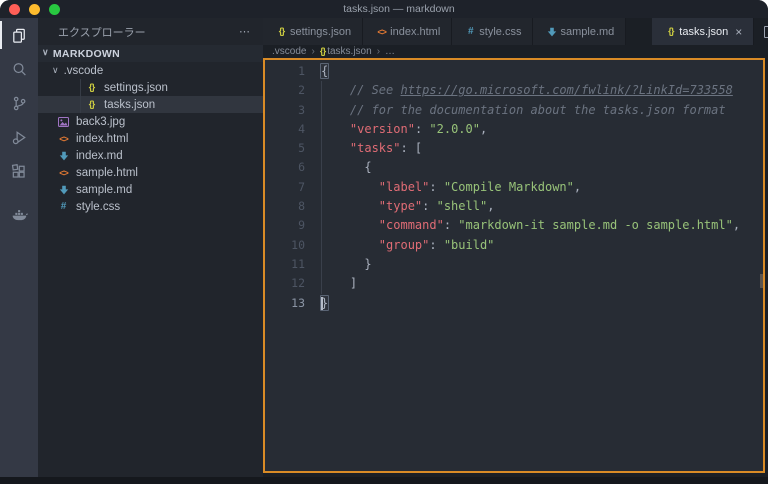  Describe the element at coordinates (375, 90) in the screenshot. I see `code-token: // See` at that location.